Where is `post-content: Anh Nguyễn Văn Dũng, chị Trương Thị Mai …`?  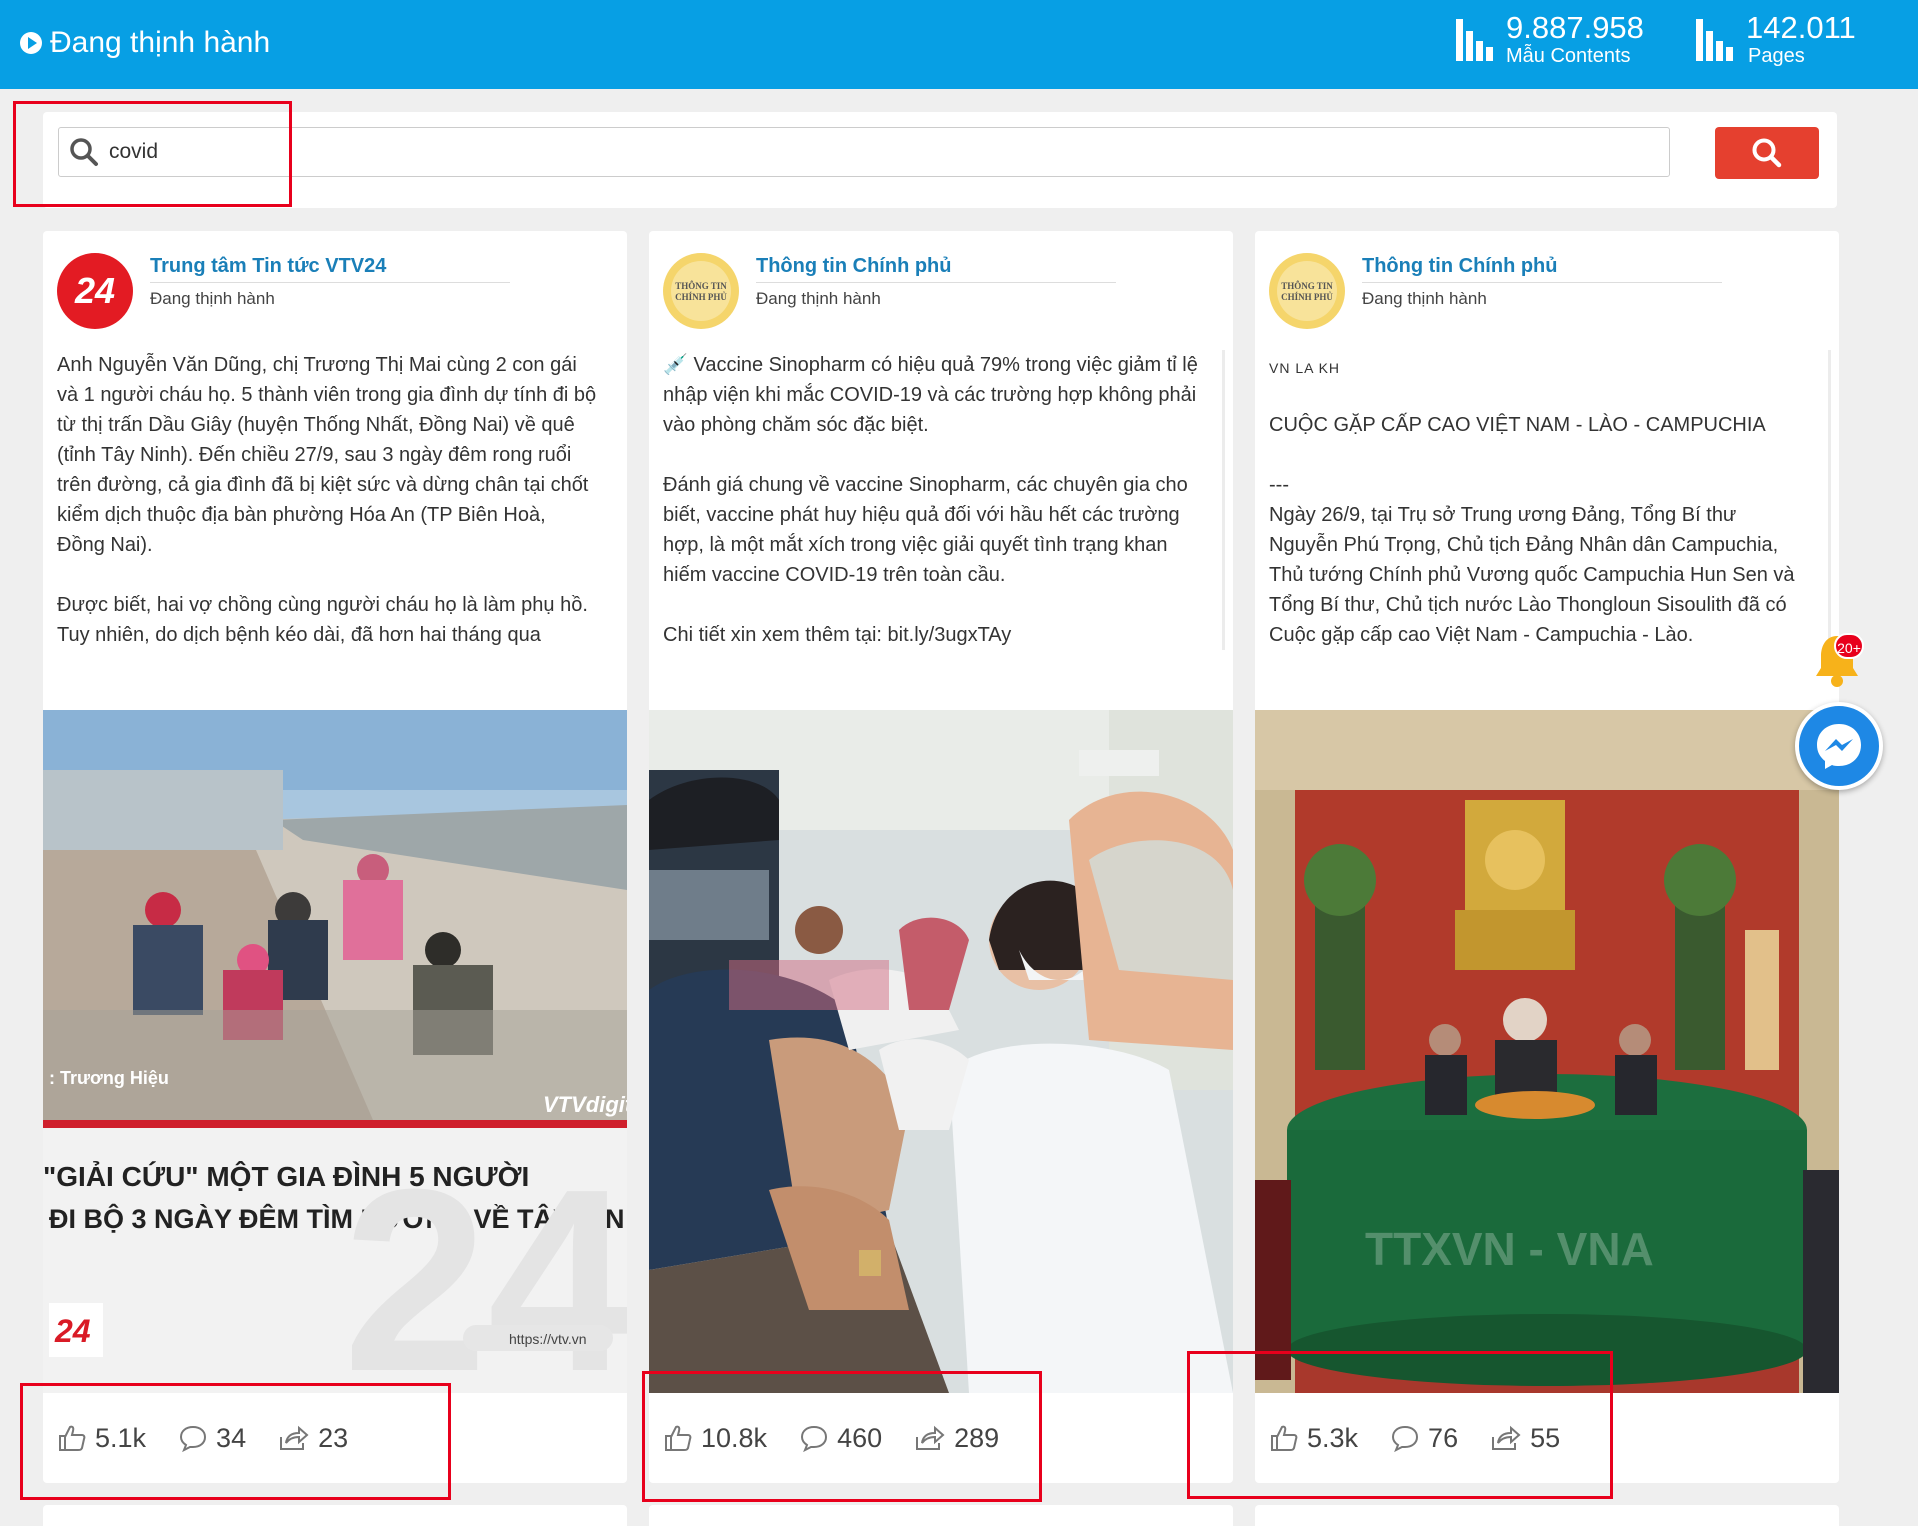
post-content: Anh Nguyễn Văn Dũng, chị Trương Thị Mai … is located at coordinates (327, 500).